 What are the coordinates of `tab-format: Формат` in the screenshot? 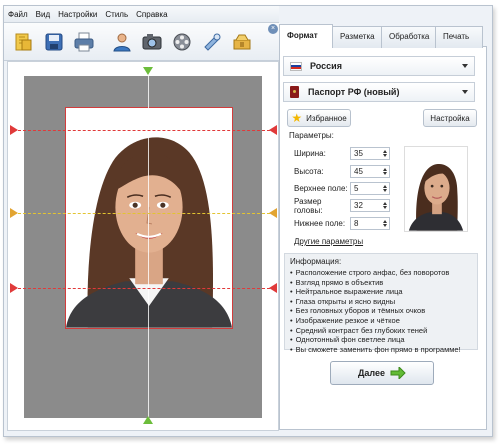 It's located at (306, 36).